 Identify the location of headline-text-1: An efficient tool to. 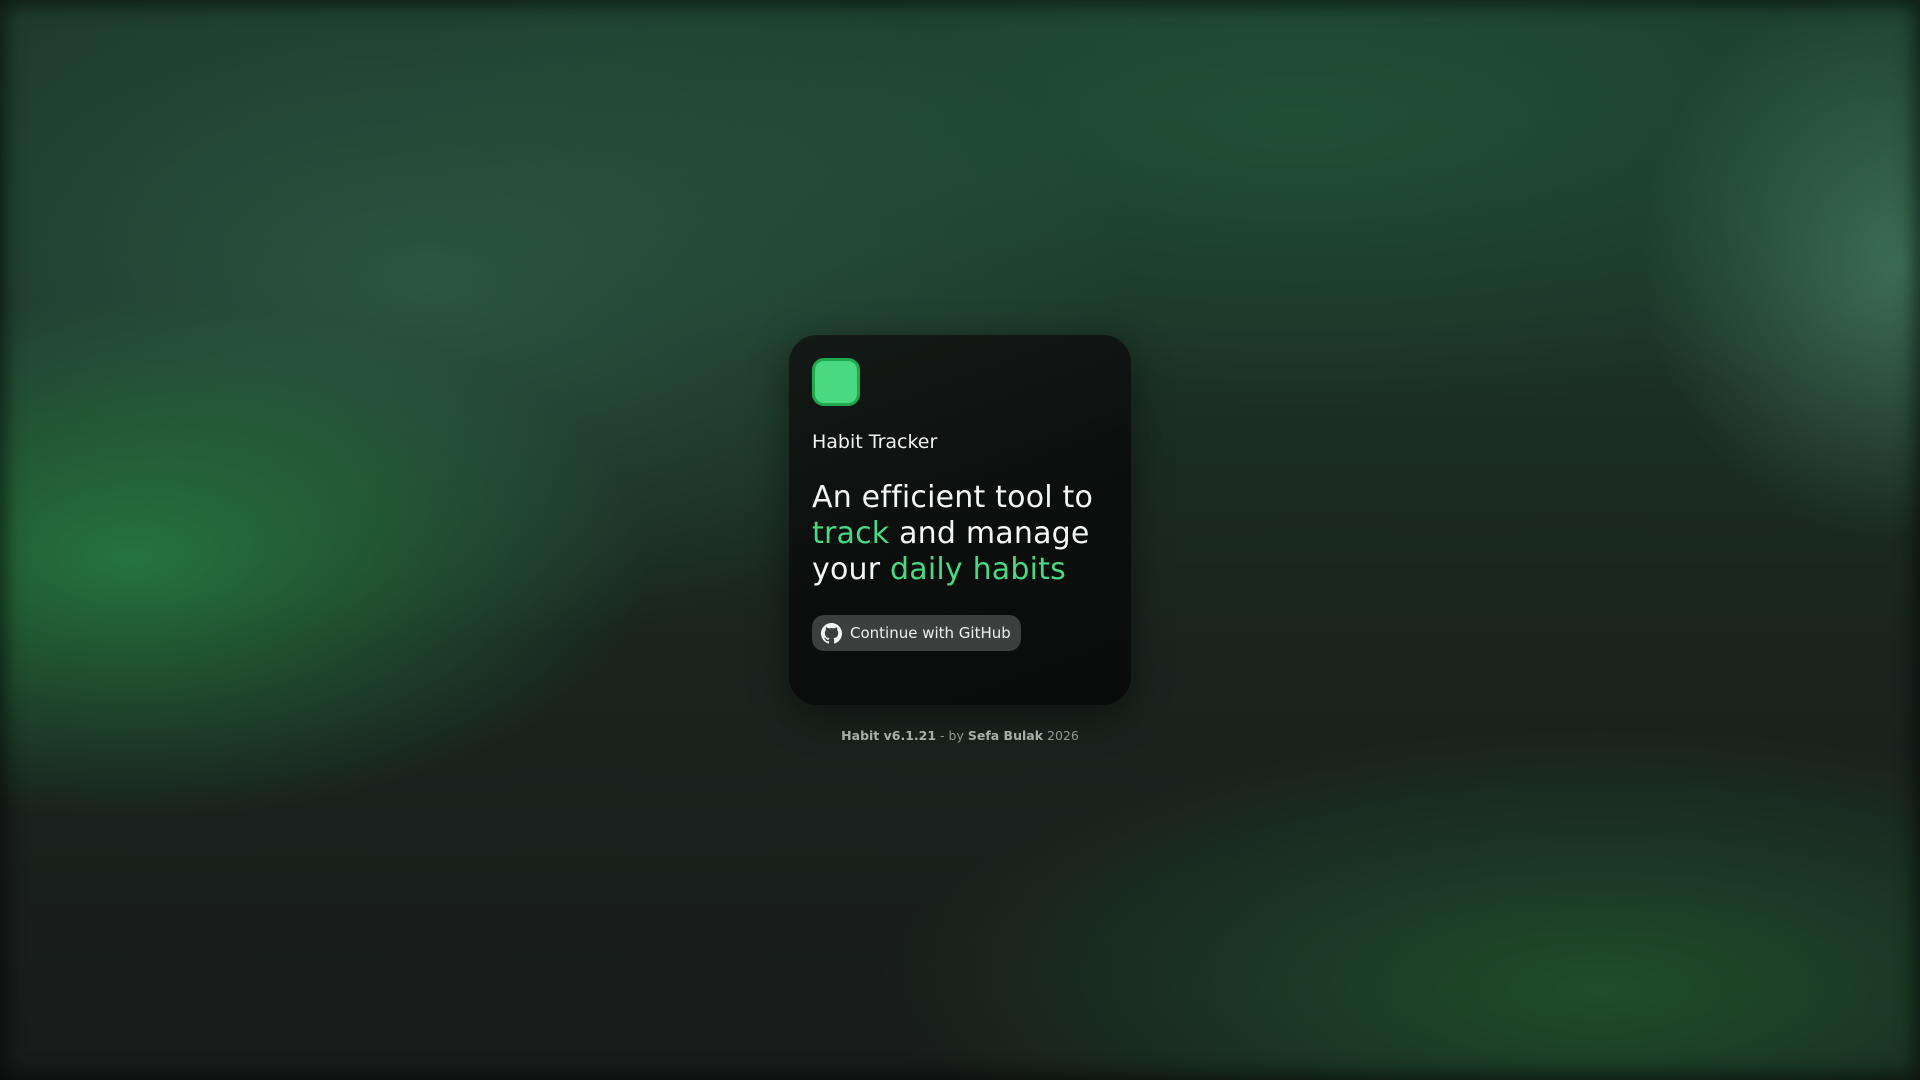
(953, 497).